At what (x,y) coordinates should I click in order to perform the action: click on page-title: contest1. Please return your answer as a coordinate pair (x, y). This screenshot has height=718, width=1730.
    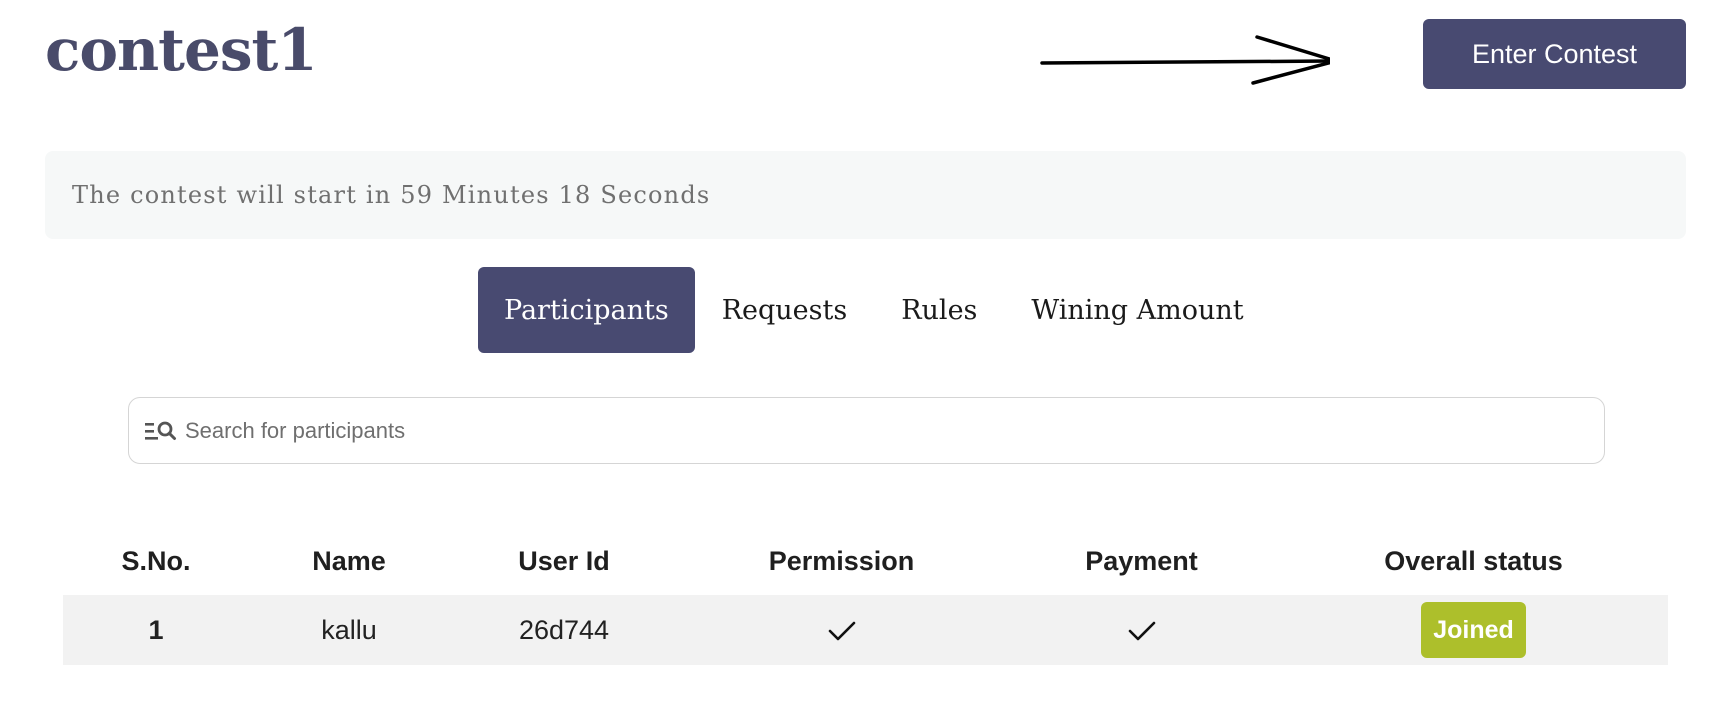
    Looking at the image, I should click on (181, 50).